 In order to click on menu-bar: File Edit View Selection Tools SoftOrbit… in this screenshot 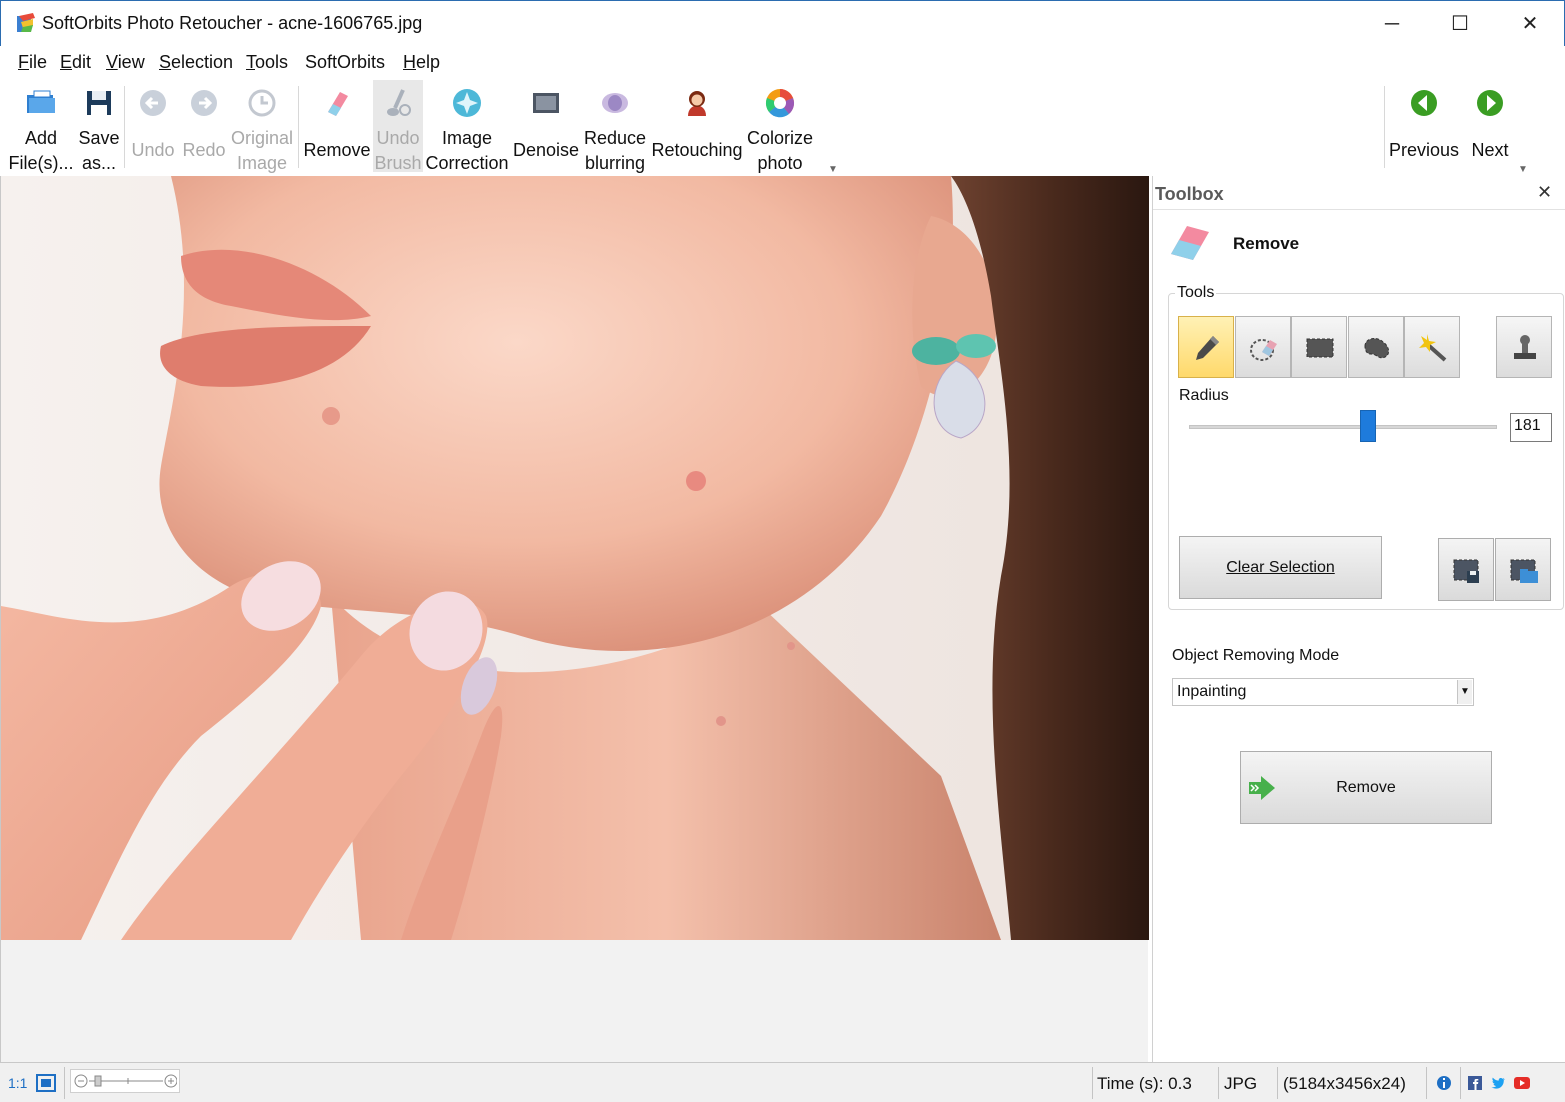, I will do `click(782, 63)`.